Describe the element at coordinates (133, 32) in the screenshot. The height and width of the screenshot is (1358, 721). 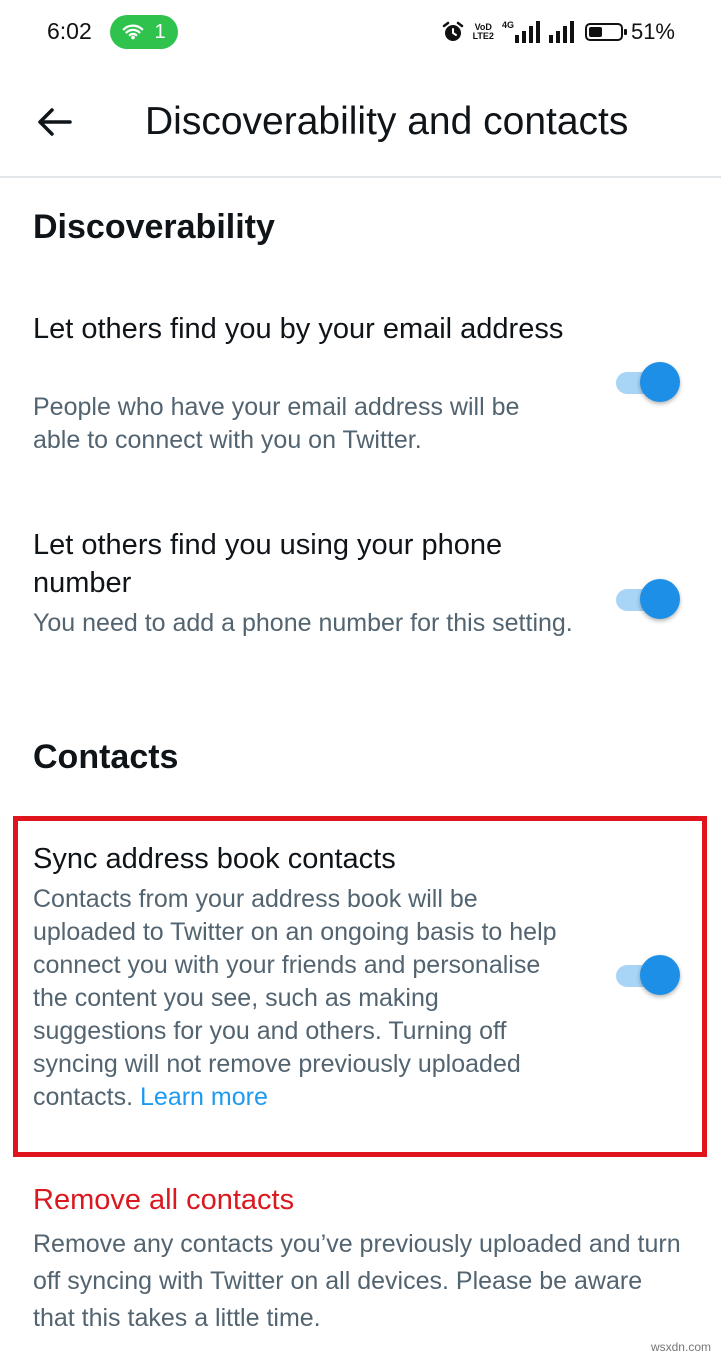
I see `wifi-icon` at that location.